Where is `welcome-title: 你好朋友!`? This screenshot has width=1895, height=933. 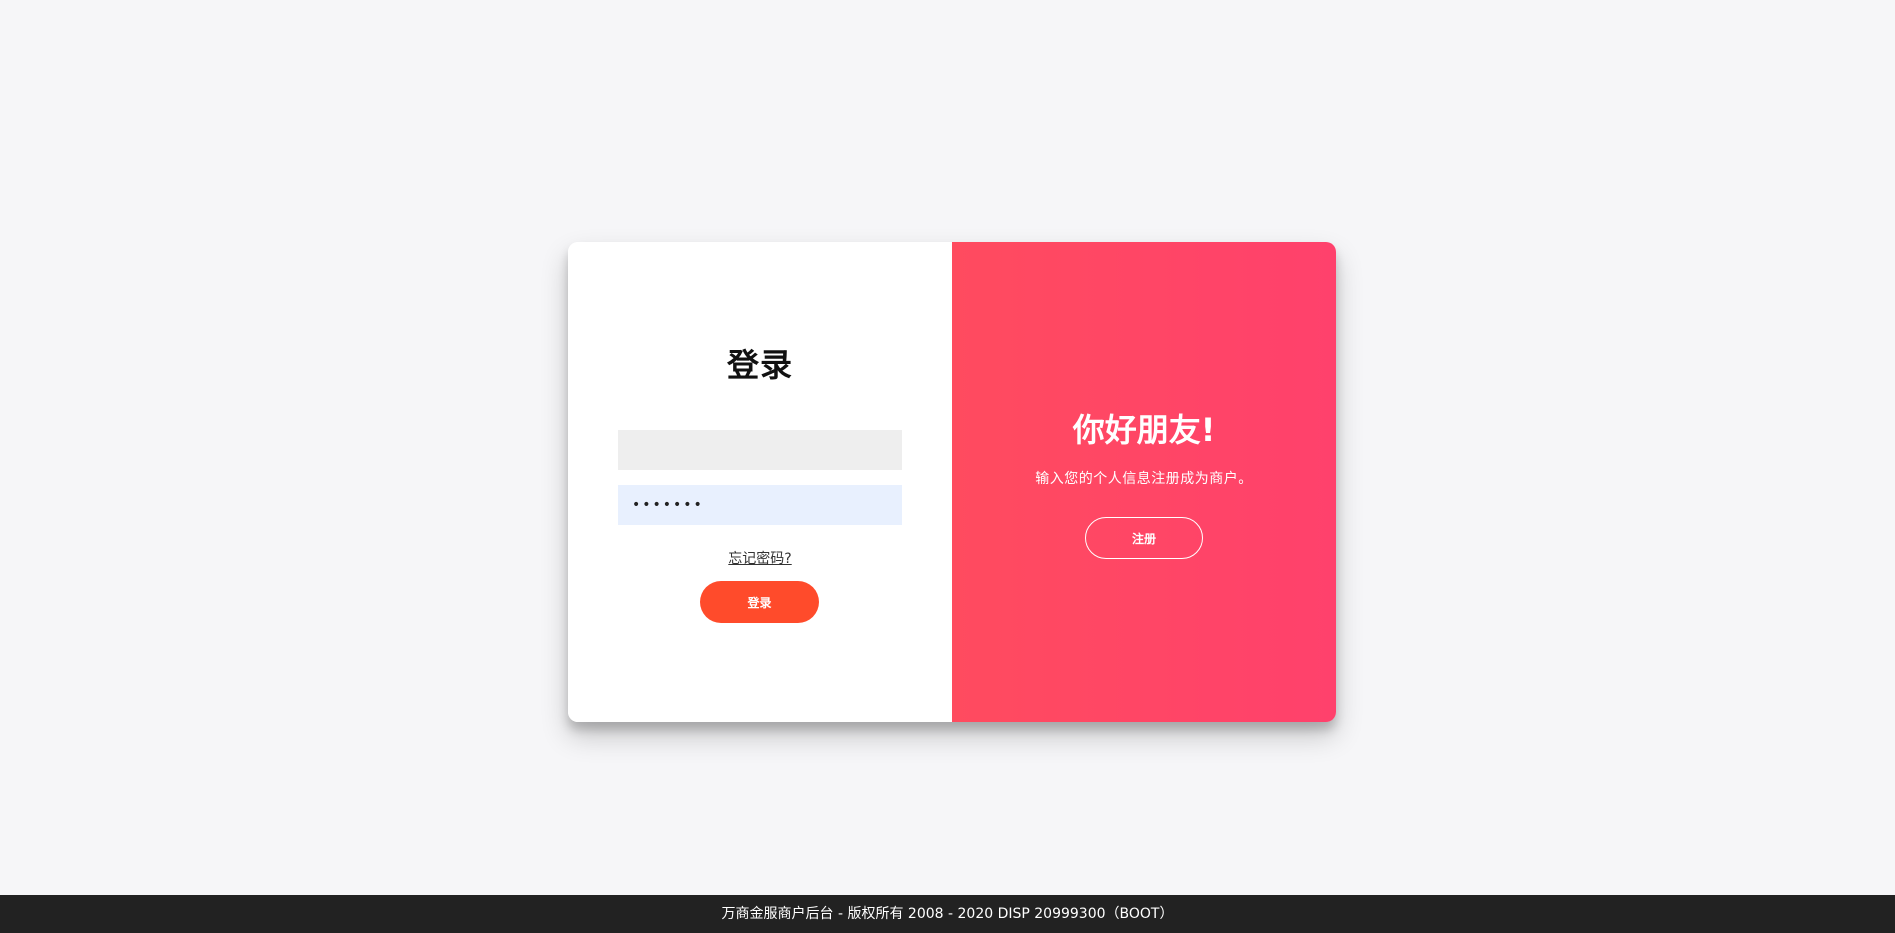
welcome-title: 你好朋友! is located at coordinates (1144, 430).